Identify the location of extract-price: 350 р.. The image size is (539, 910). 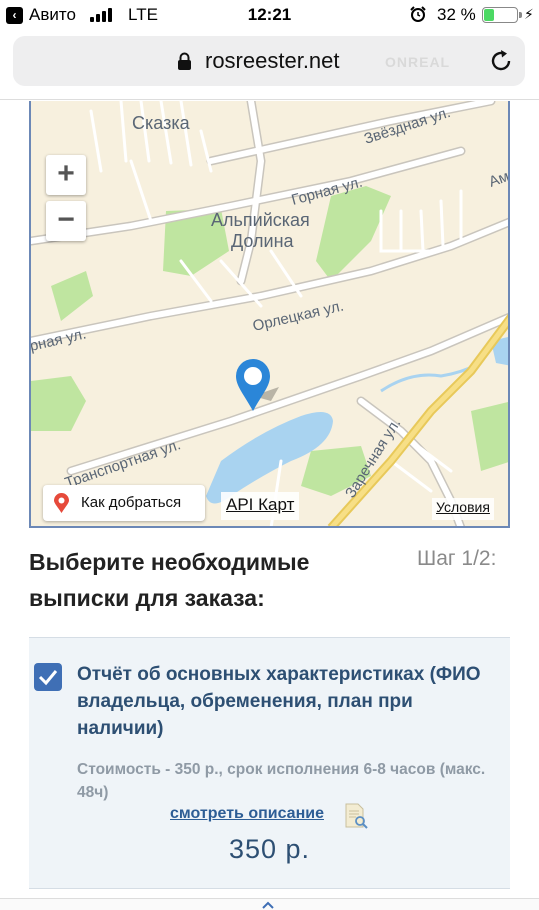
(269, 849).